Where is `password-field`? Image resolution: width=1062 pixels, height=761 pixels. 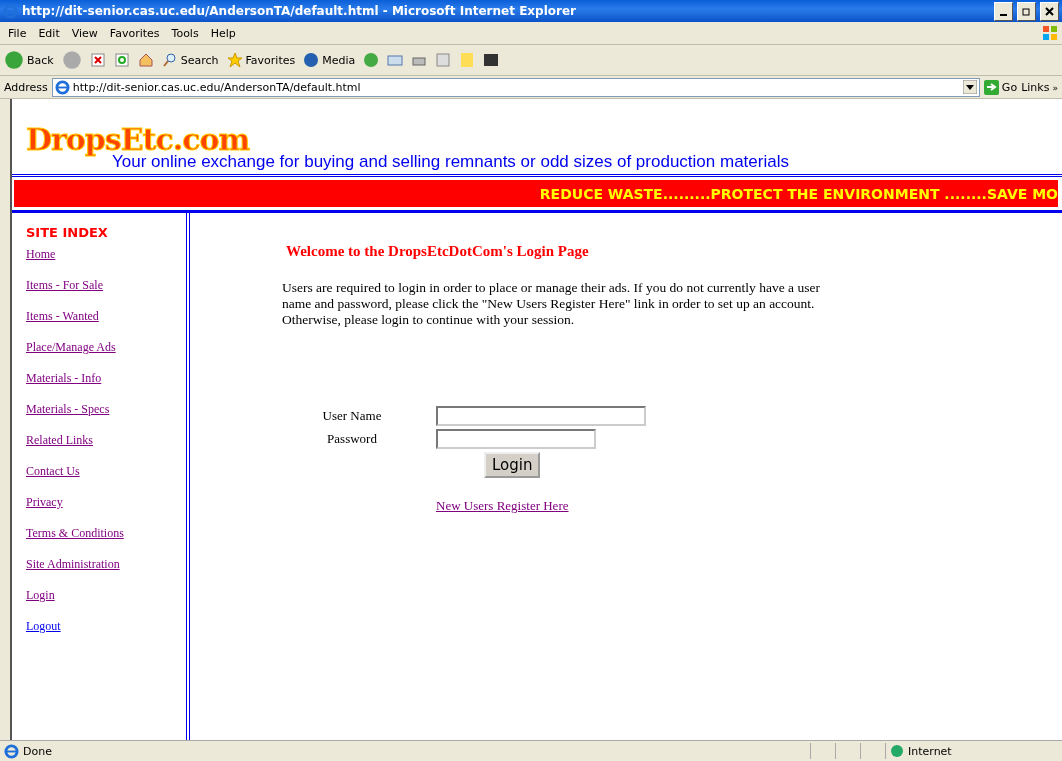 password-field is located at coordinates (516, 439).